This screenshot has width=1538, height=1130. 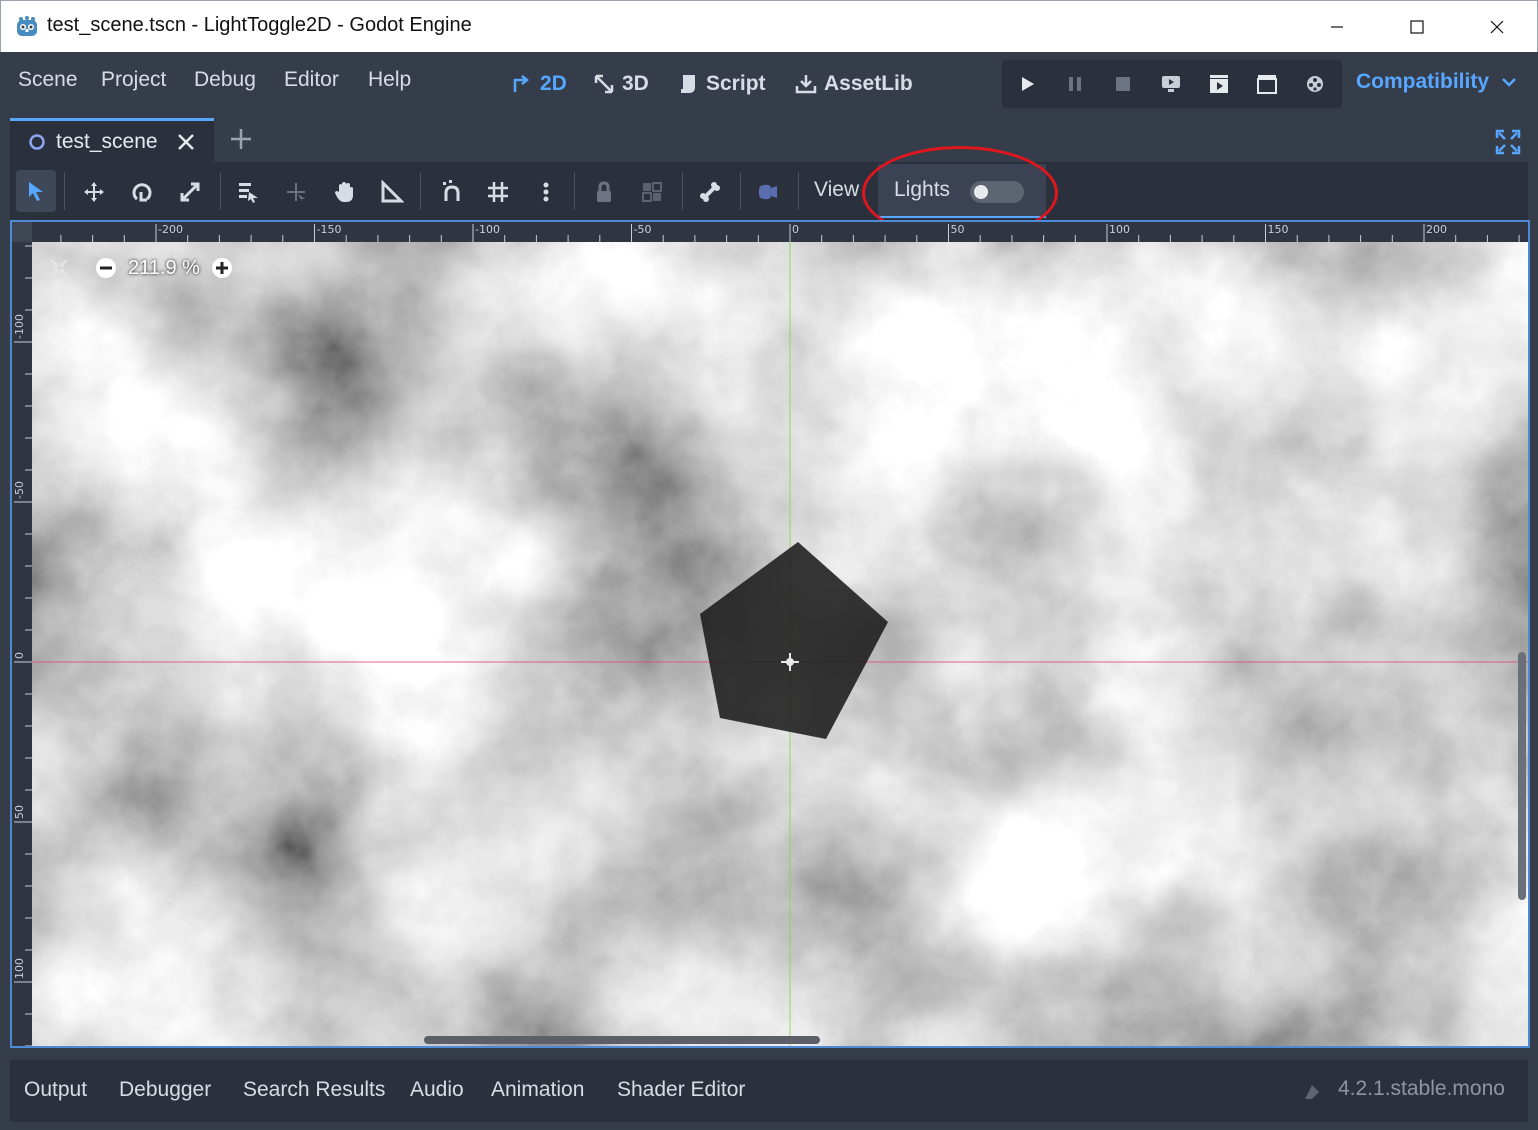 I want to click on play-custom-icon, so click(x=1267, y=84).